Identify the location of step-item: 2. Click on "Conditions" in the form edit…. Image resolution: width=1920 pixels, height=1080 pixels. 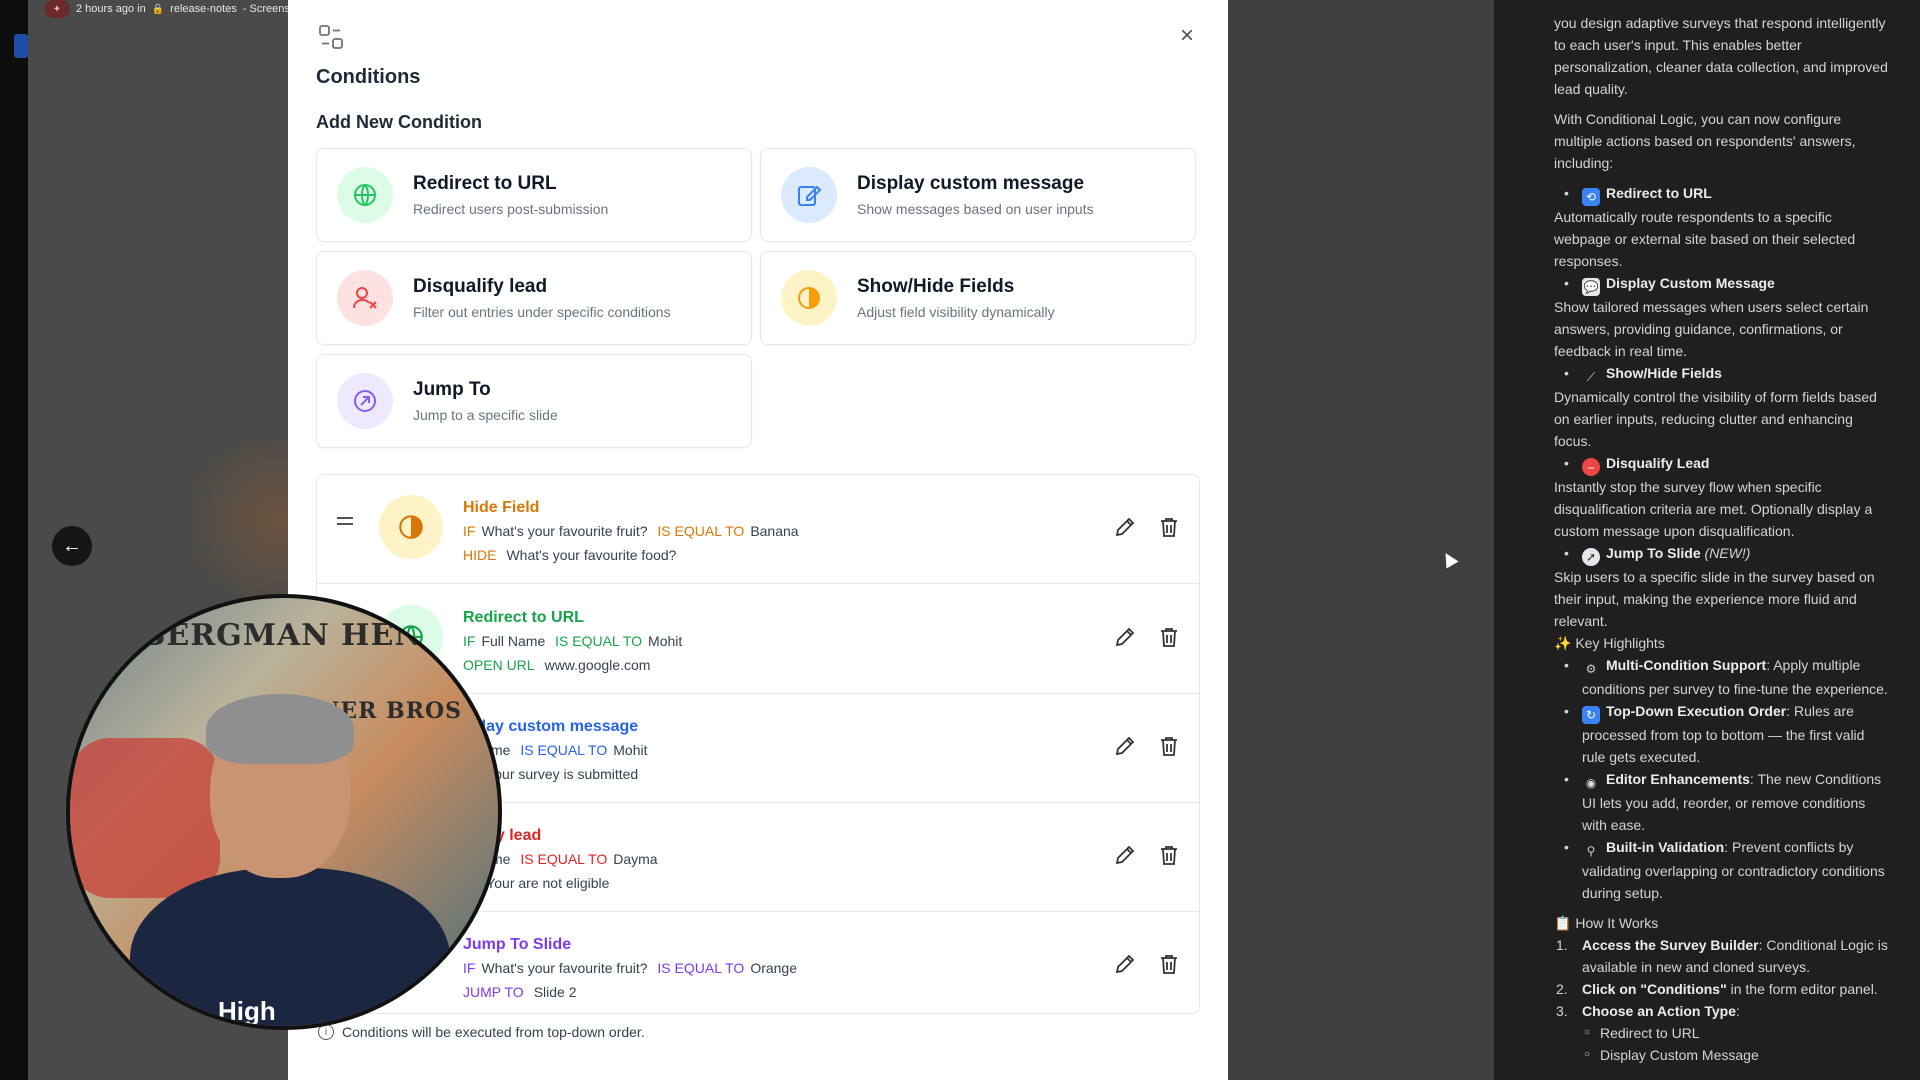
(1717, 989).